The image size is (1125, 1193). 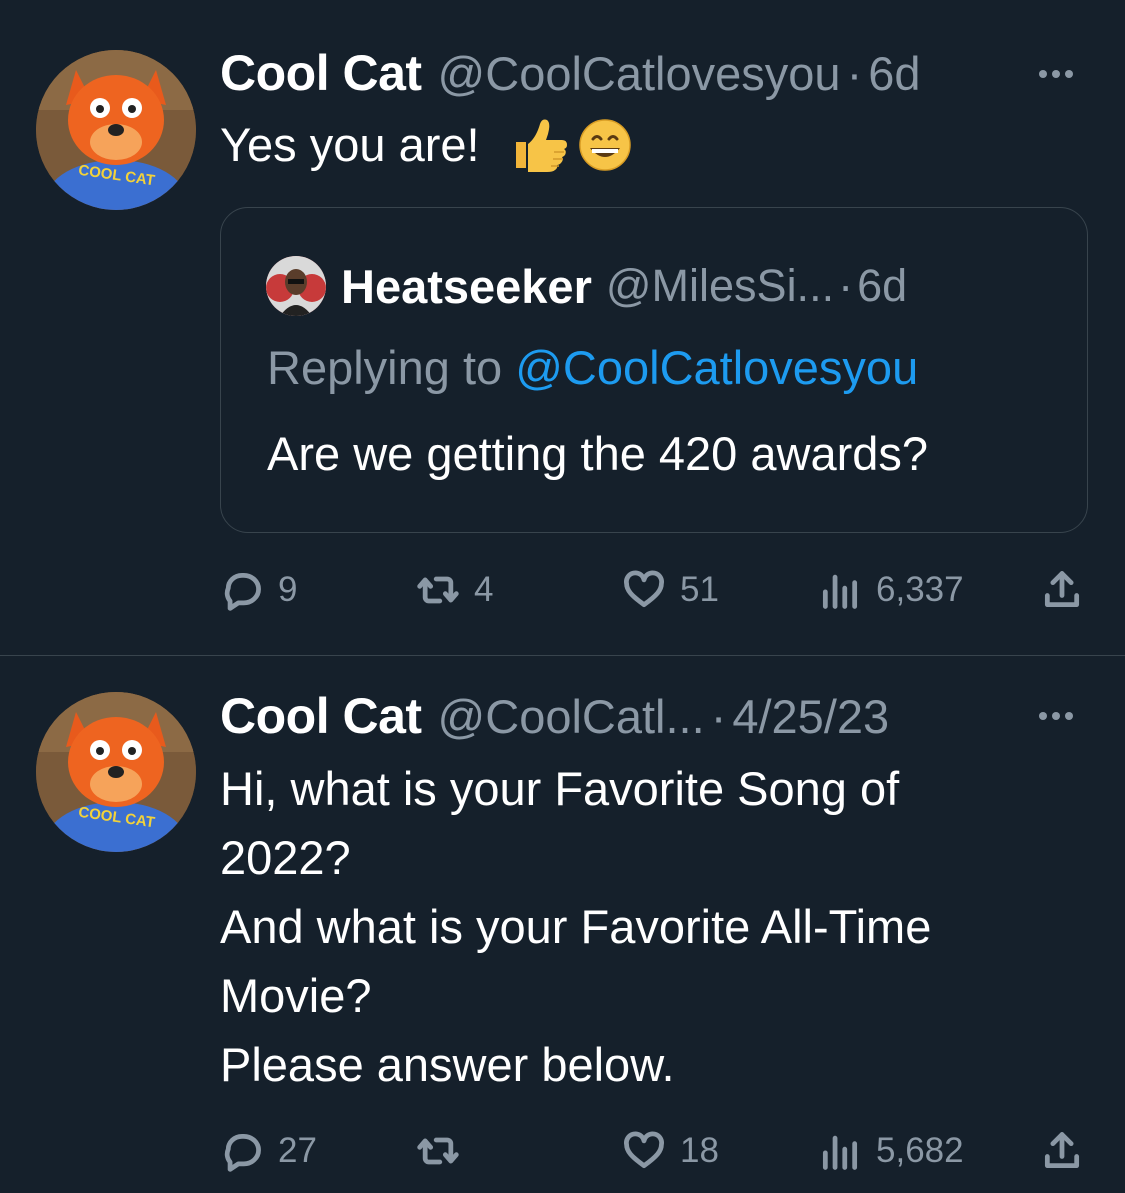 I want to click on retweet-button: 4, so click(x=454, y=590).